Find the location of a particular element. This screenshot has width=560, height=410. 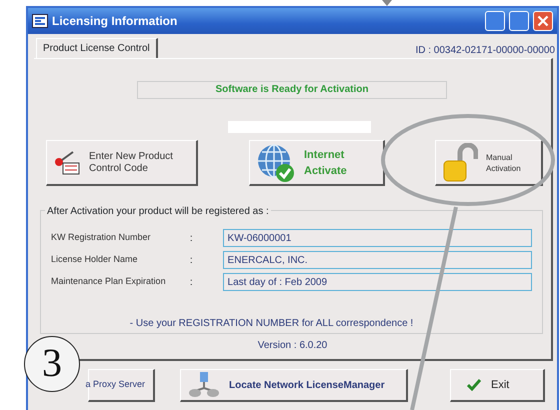

exit-button: Exit is located at coordinates (497, 385).